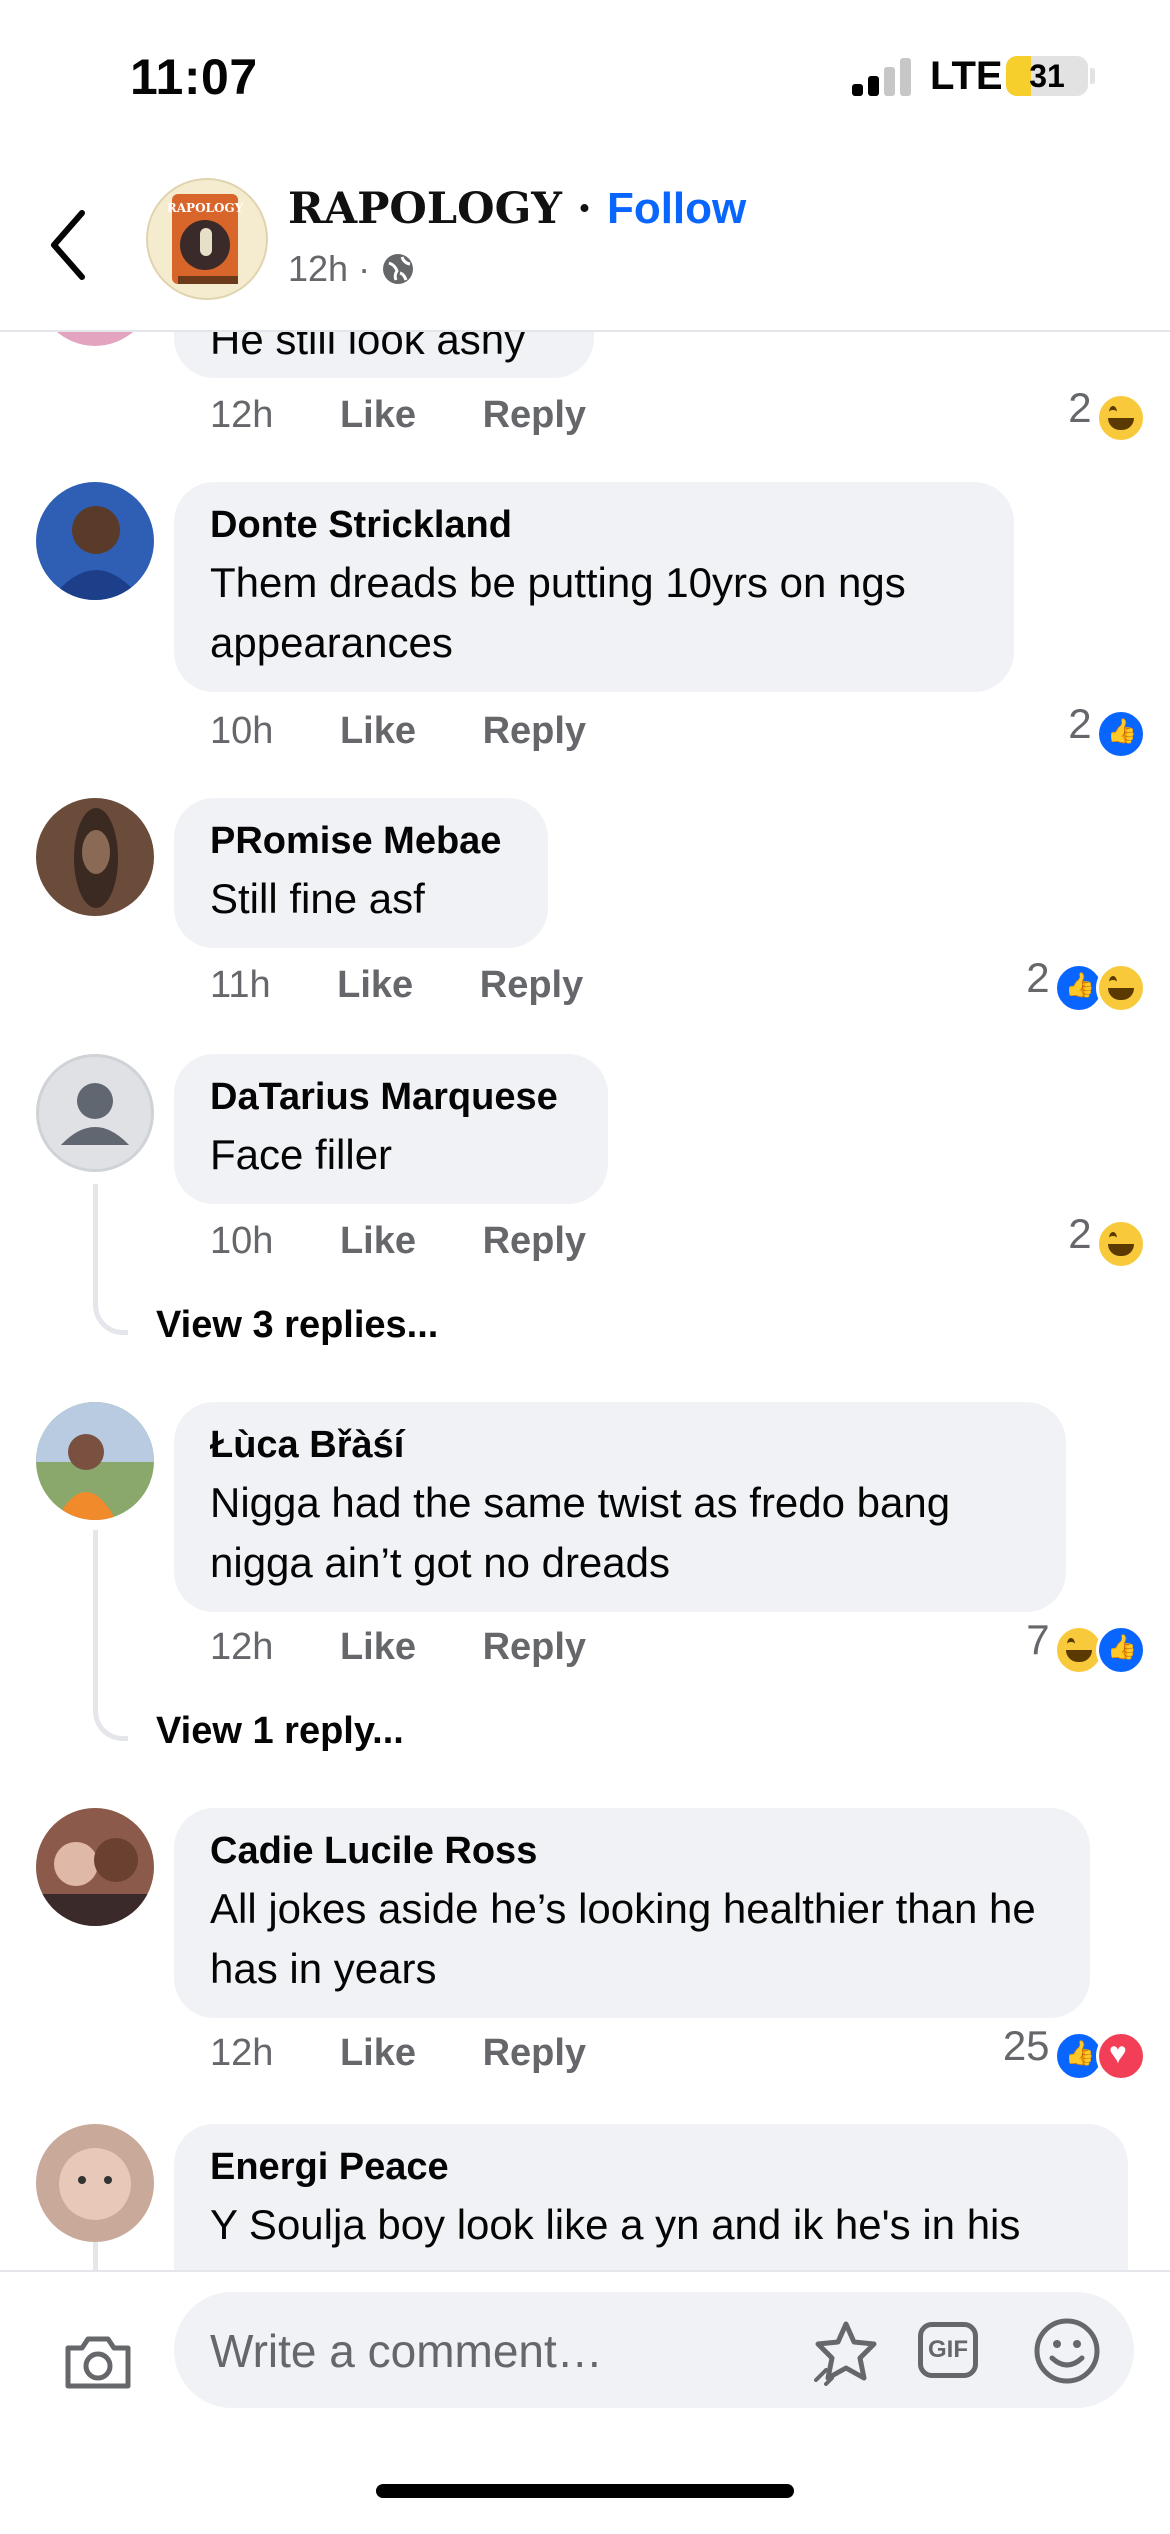 The height and width of the screenshot is (2534, 1170). I want to click on reaction-count: 25, so click(1026, 2045).